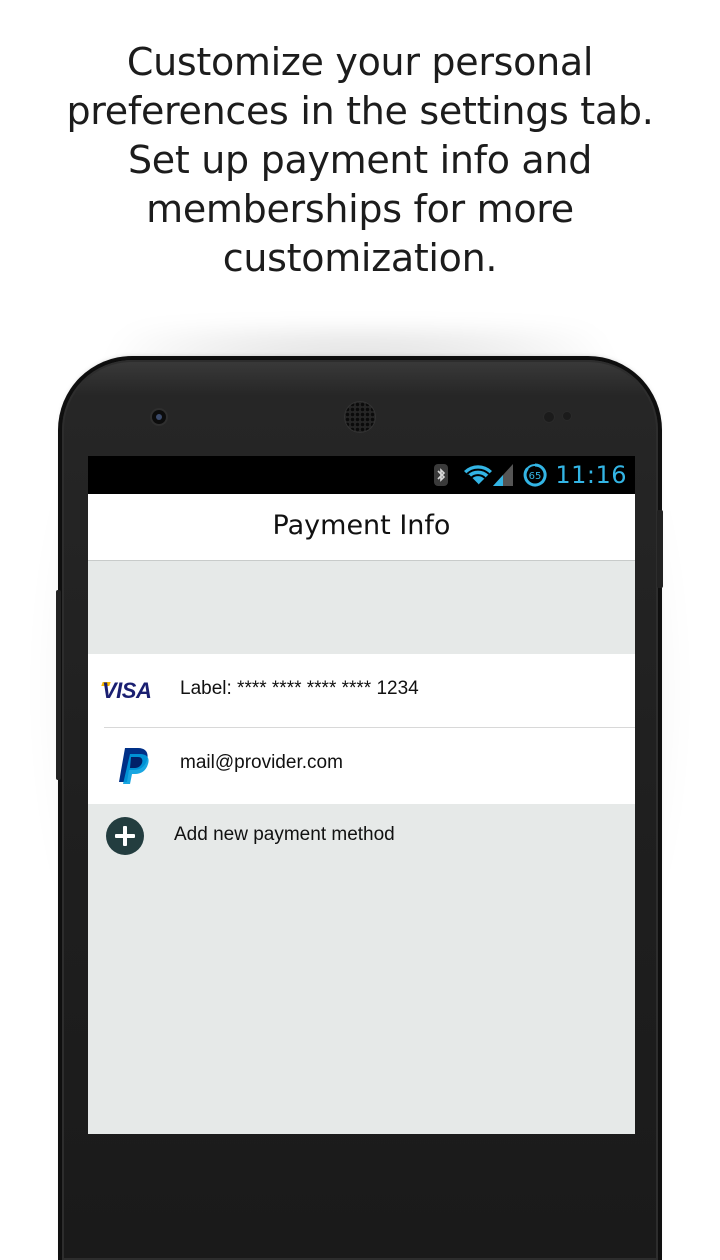  Describe the element at coordinates (261, 762) in the screenshot. I see `payment-method-label: mail@provider.com` at that location.